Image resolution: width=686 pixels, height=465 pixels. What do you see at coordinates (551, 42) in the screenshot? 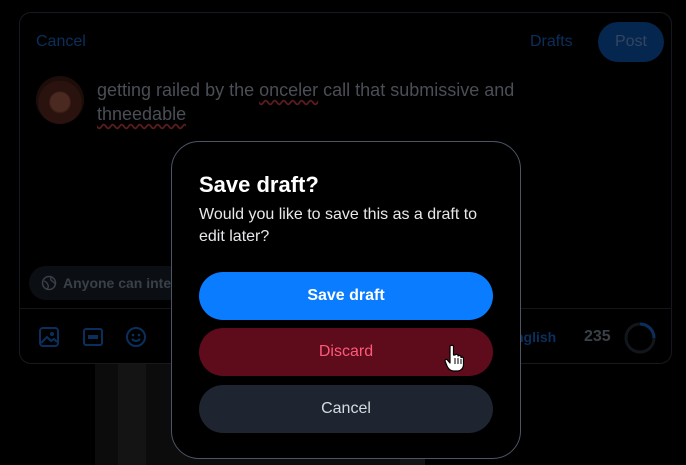
I see `drafts-link: Drafts` at bounding box center [551, 42].